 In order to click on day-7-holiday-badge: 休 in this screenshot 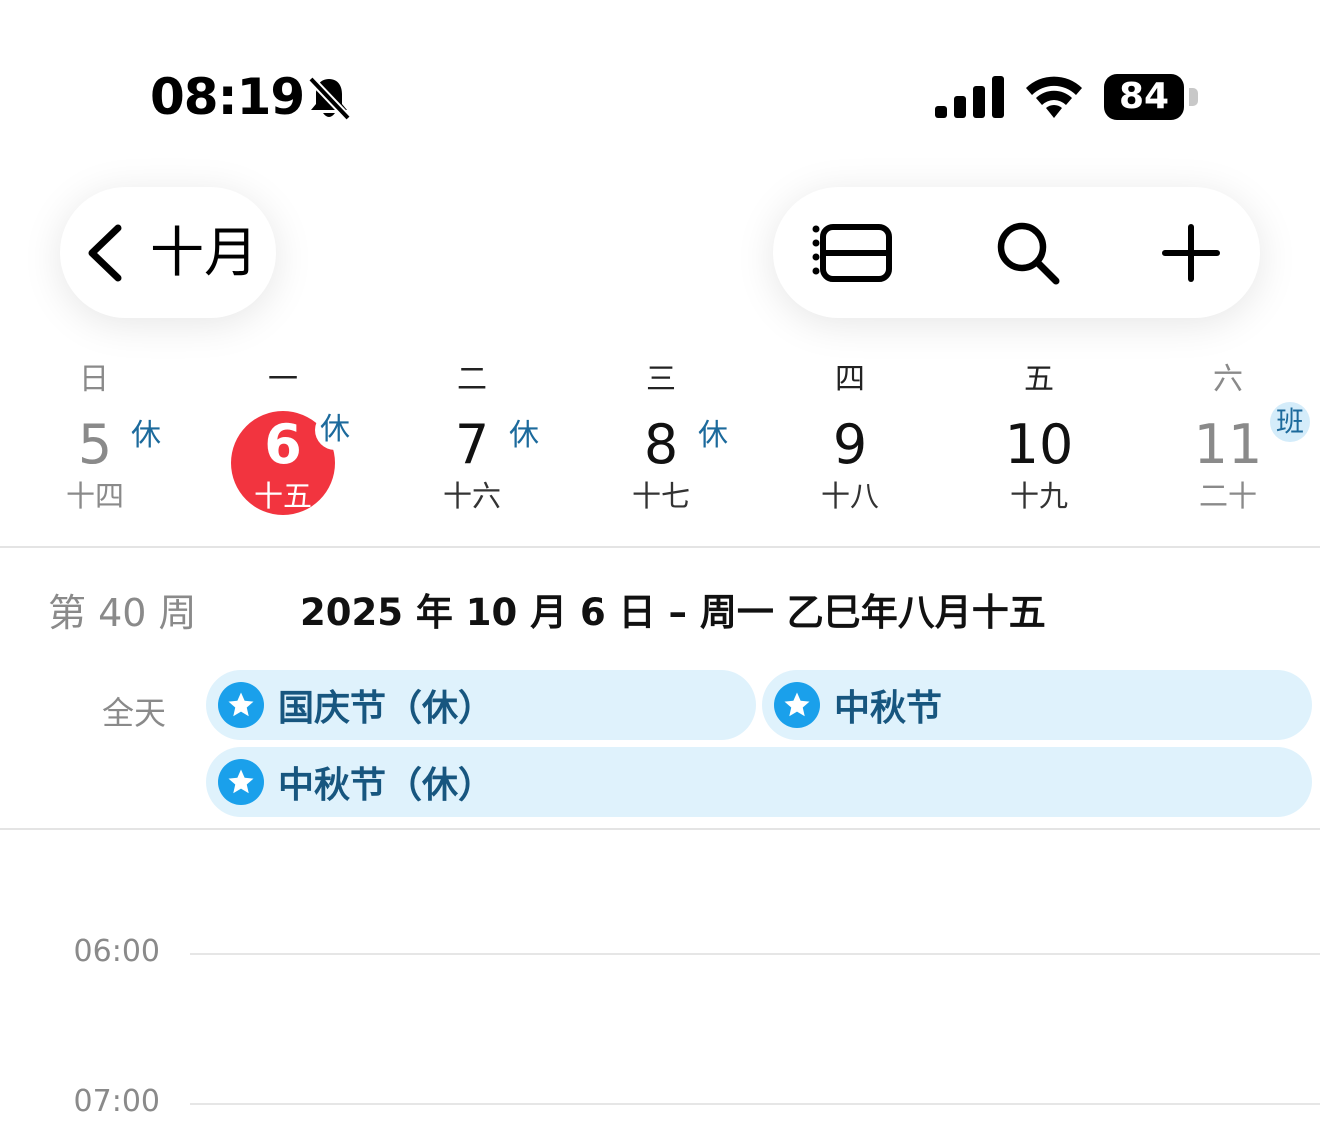, I will do `click(524, 435)`.